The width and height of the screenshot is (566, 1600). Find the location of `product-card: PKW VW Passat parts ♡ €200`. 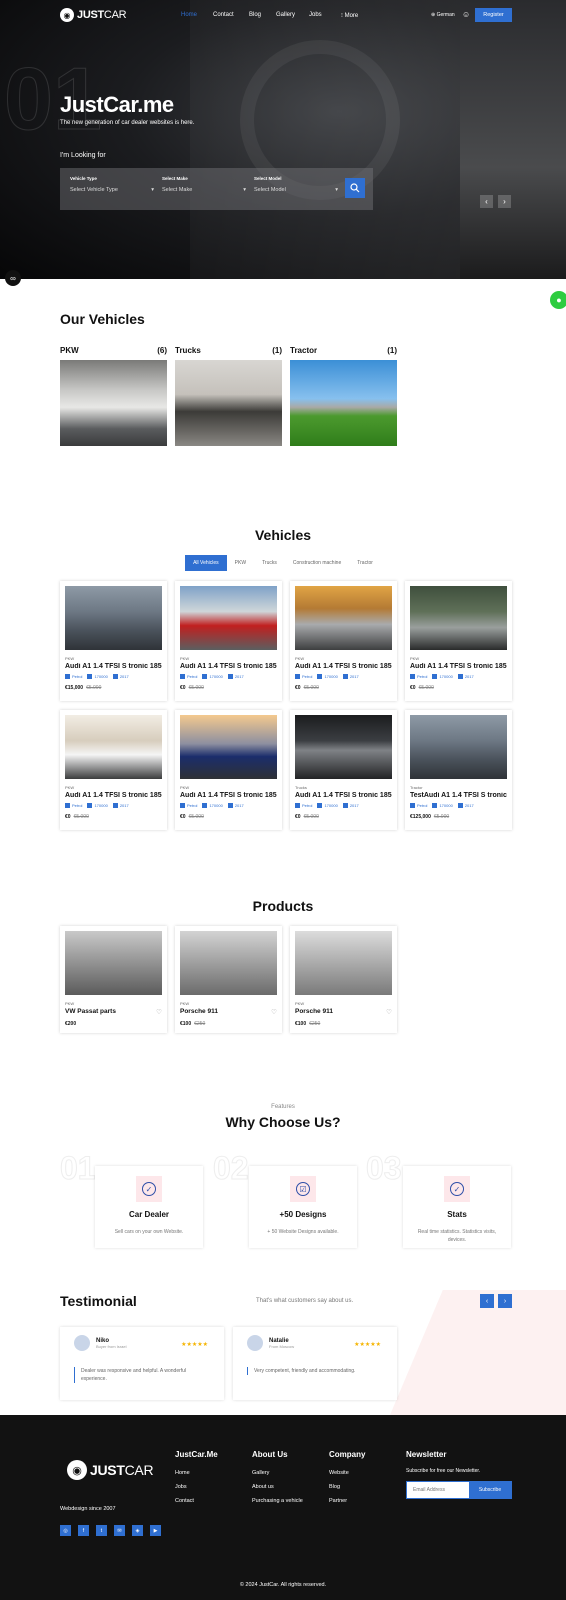

product-card: PKW VW Passat parts ♡ €200 is located at coordinates (113, 979).